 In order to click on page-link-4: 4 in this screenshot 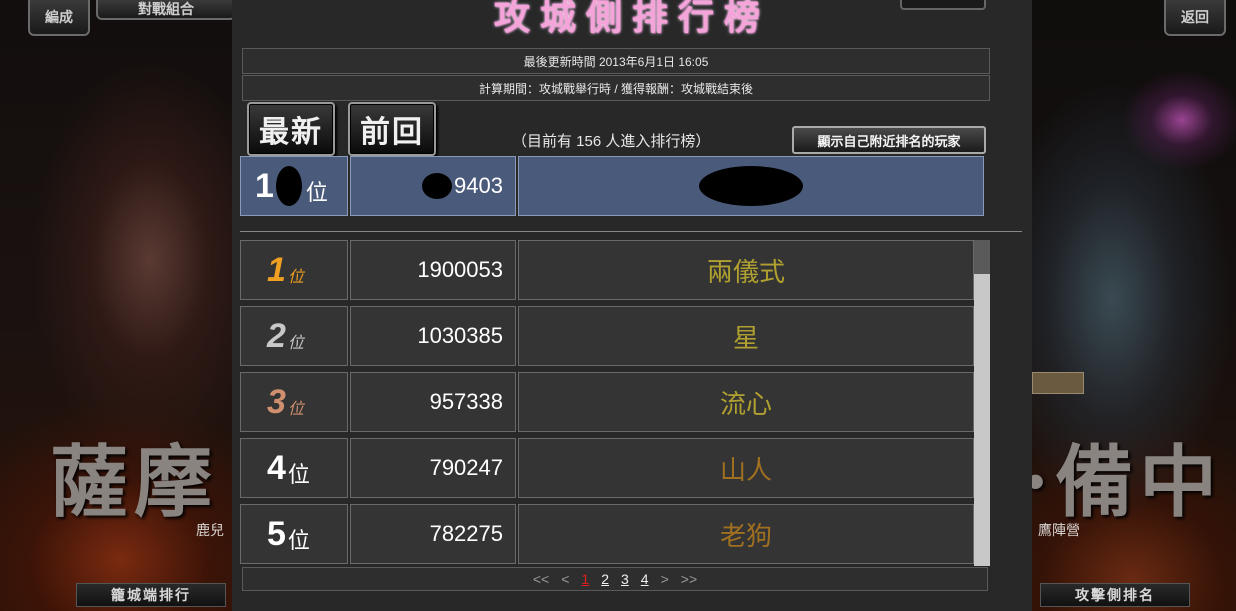, I will do `click(645, 579)`.